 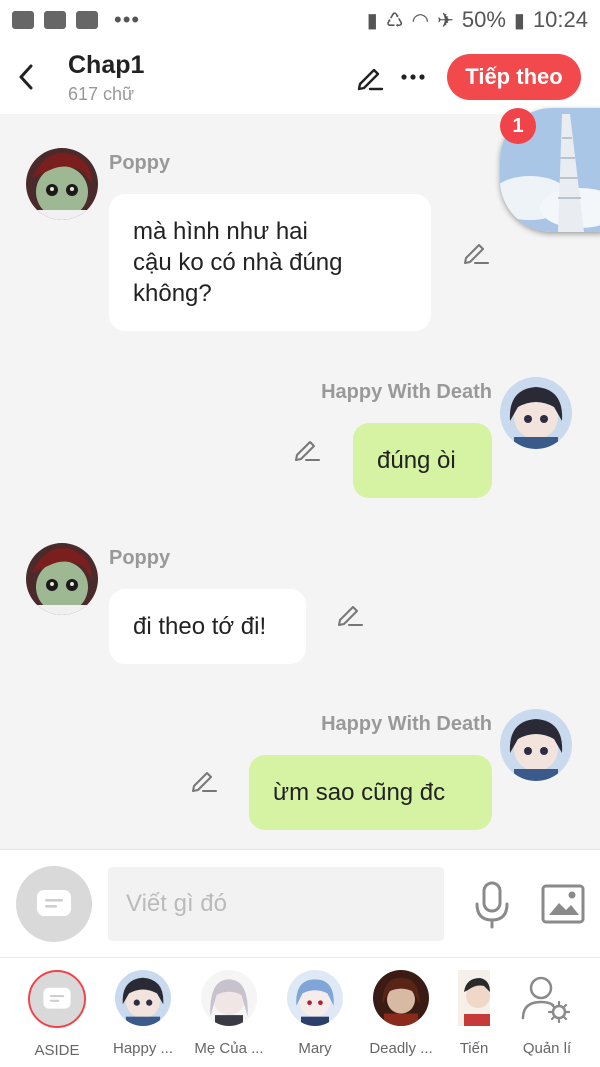 I want to click on character-label: Mary, so click(x=315, y=1048).